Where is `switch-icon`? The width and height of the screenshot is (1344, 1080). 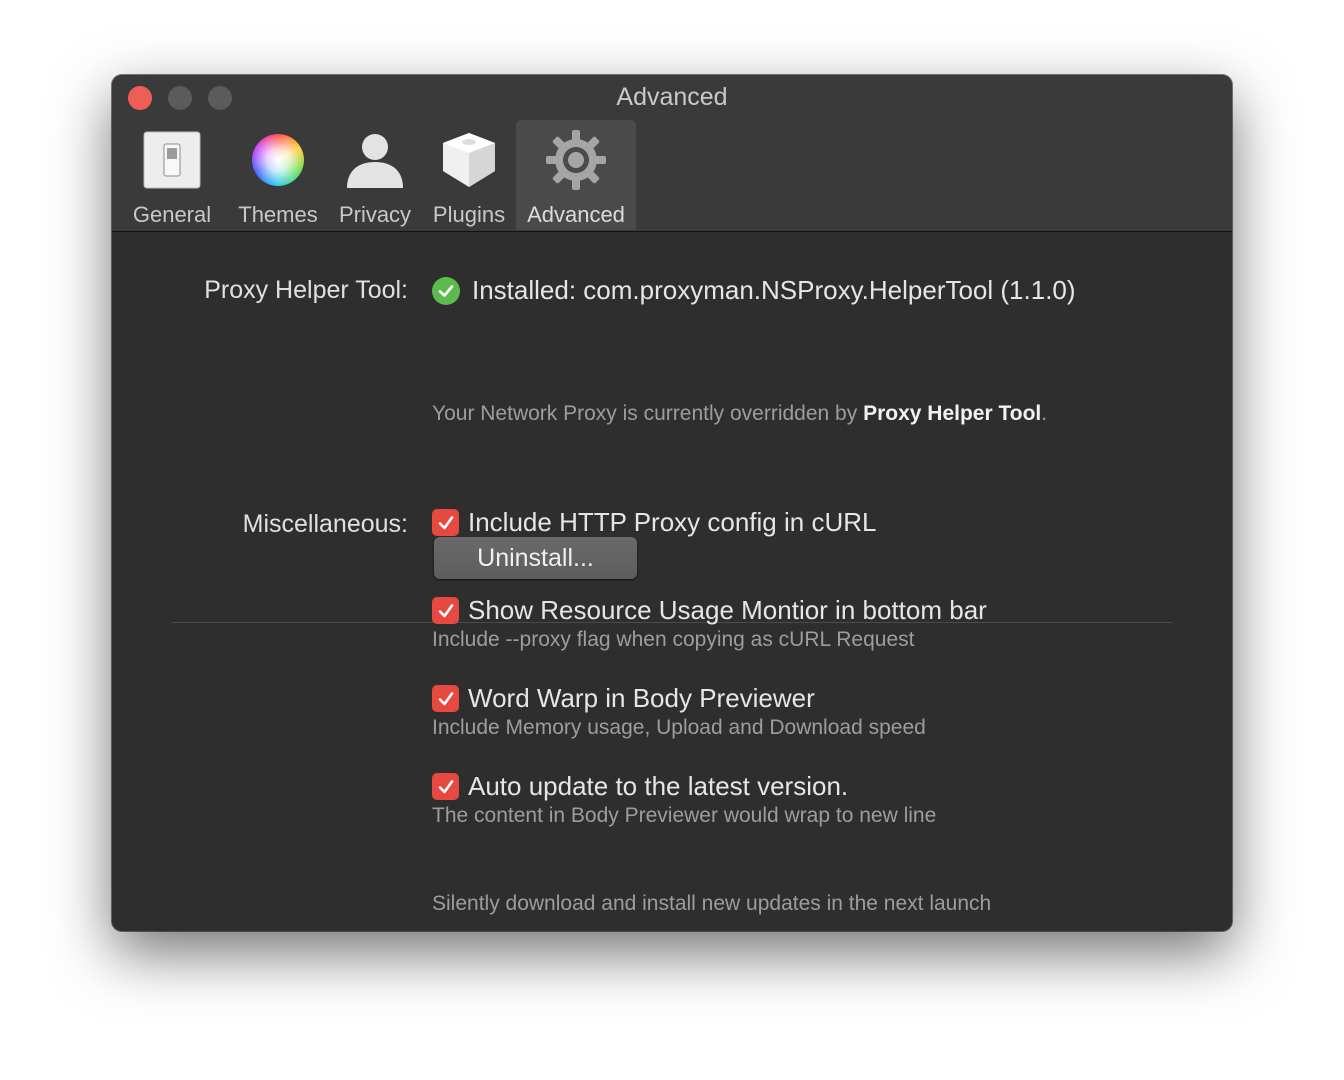 switch-icon is located at coordinates (172, 160).